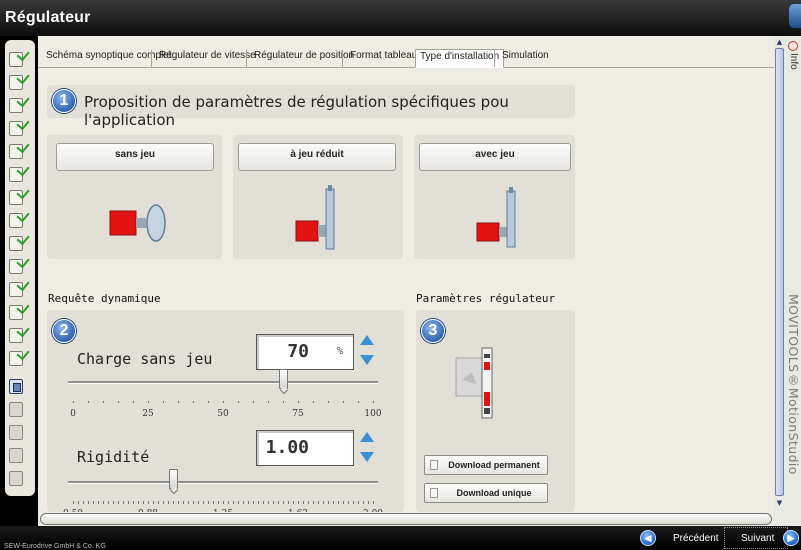 This screenshot has height=550, width=801. Describe the element at coordinates (779, 503) in the screenshot. I see `scroll-down-icon: ▼` at that location.